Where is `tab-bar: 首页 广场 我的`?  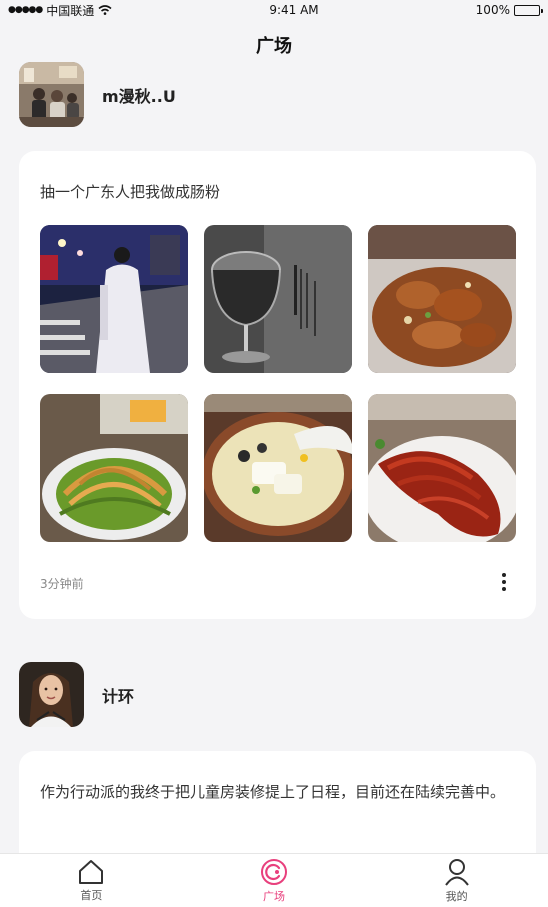 tab-bar: 首页 广场 我的 is located at coordinates (274, 880).